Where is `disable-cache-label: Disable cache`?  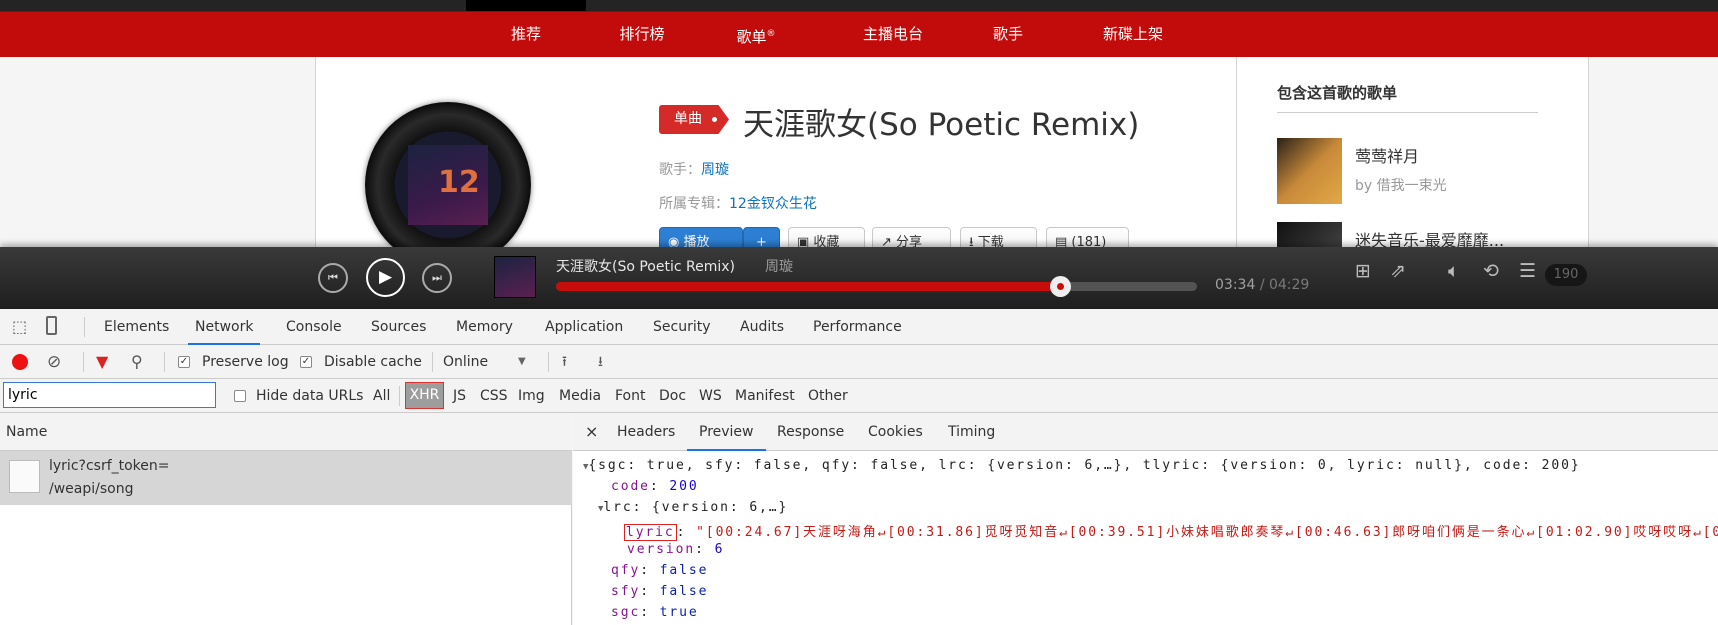
disable-cache-label: Disable cache is located at coordinates (373, 362).